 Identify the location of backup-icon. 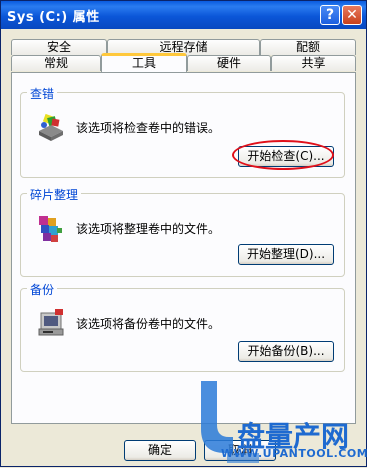
(51, 322).